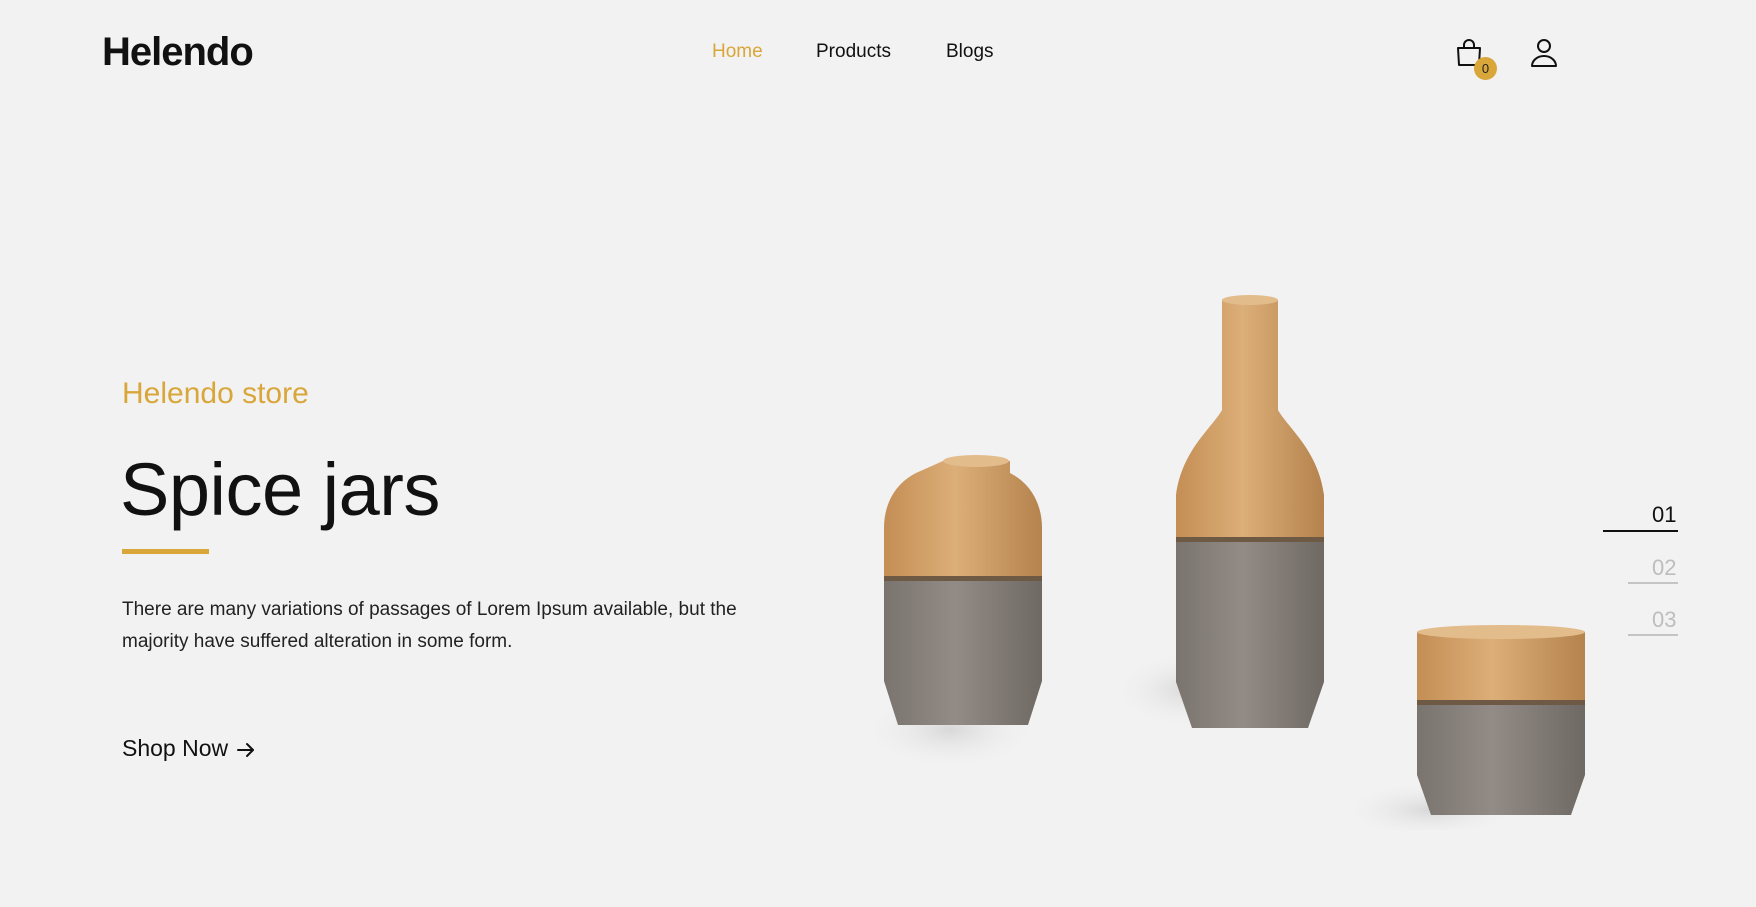 The height and width of the screenshot is (907, 1756). What do you see at coordinates (963, 590) in the screenshot?
I see `left-jar` at bounding box center [963, 590].